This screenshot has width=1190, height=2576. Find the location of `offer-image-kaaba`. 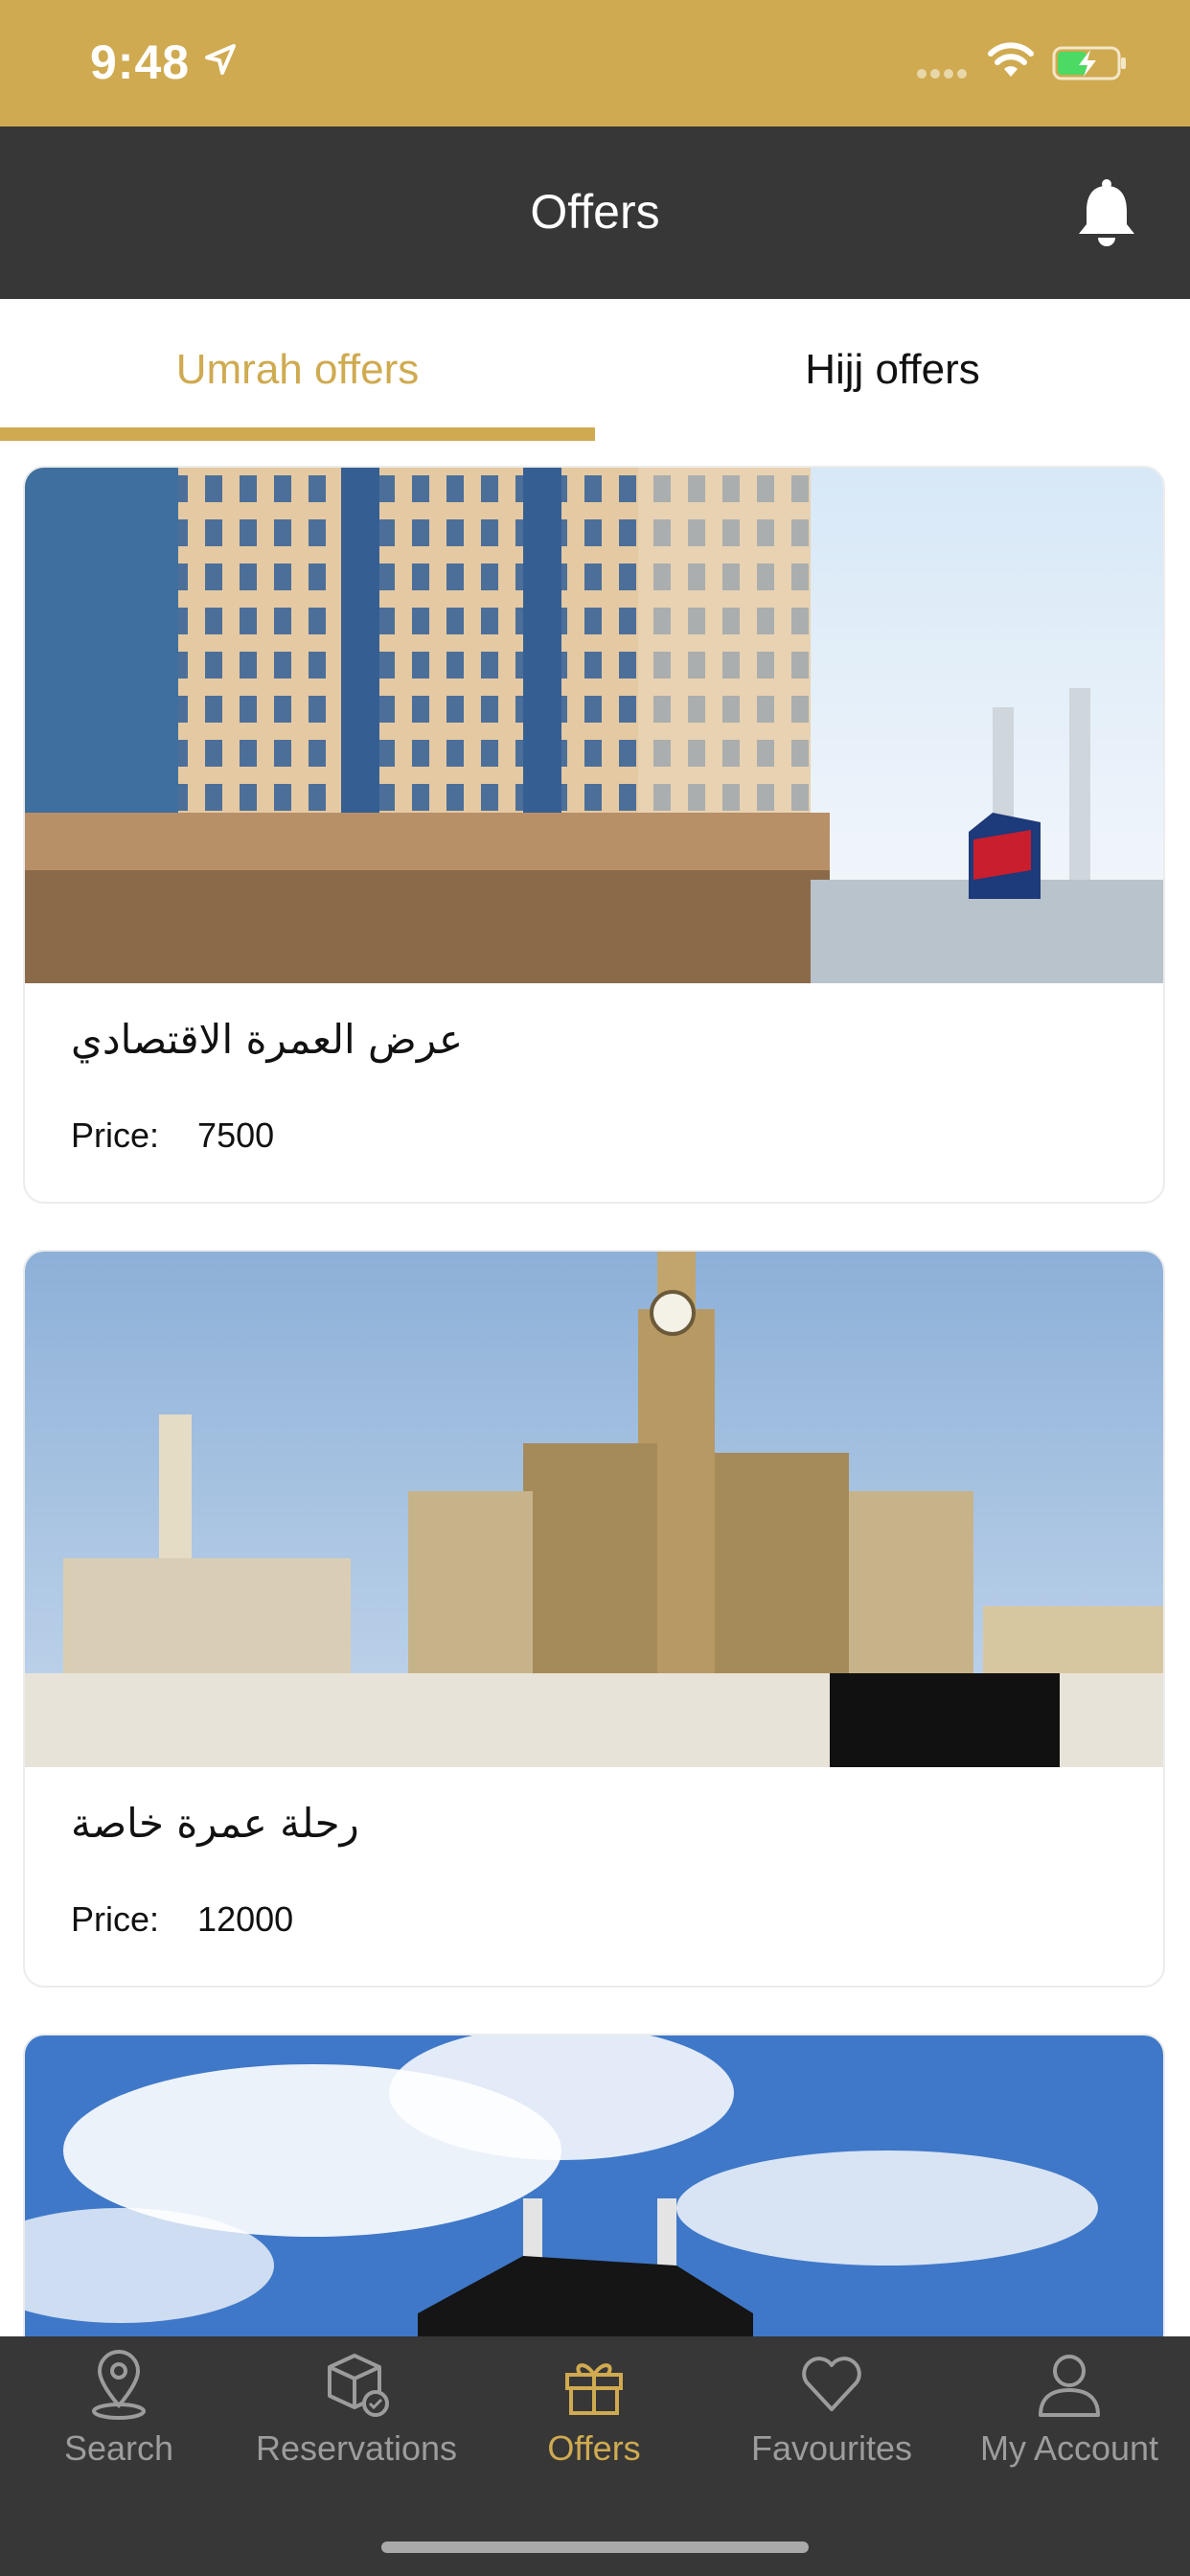

offer-image-kaaba is located at coordinates (594, 2186).